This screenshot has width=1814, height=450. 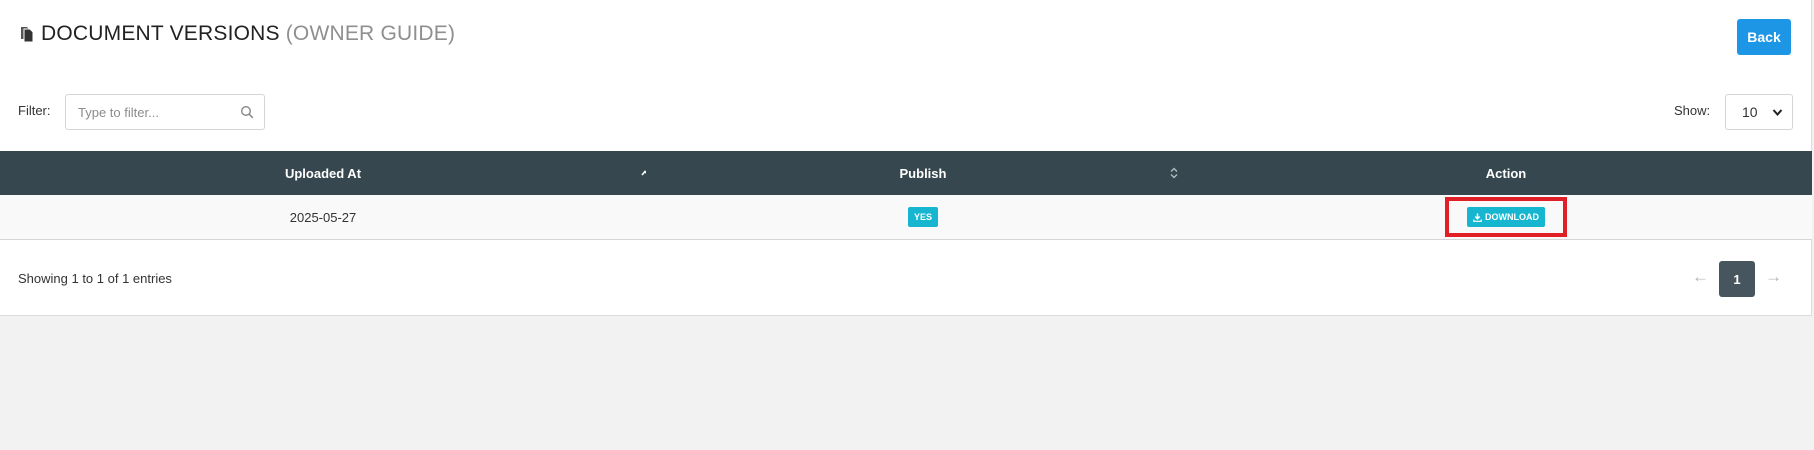 I want to click on publish-status-badge: YES, so click(x=922, y=217).